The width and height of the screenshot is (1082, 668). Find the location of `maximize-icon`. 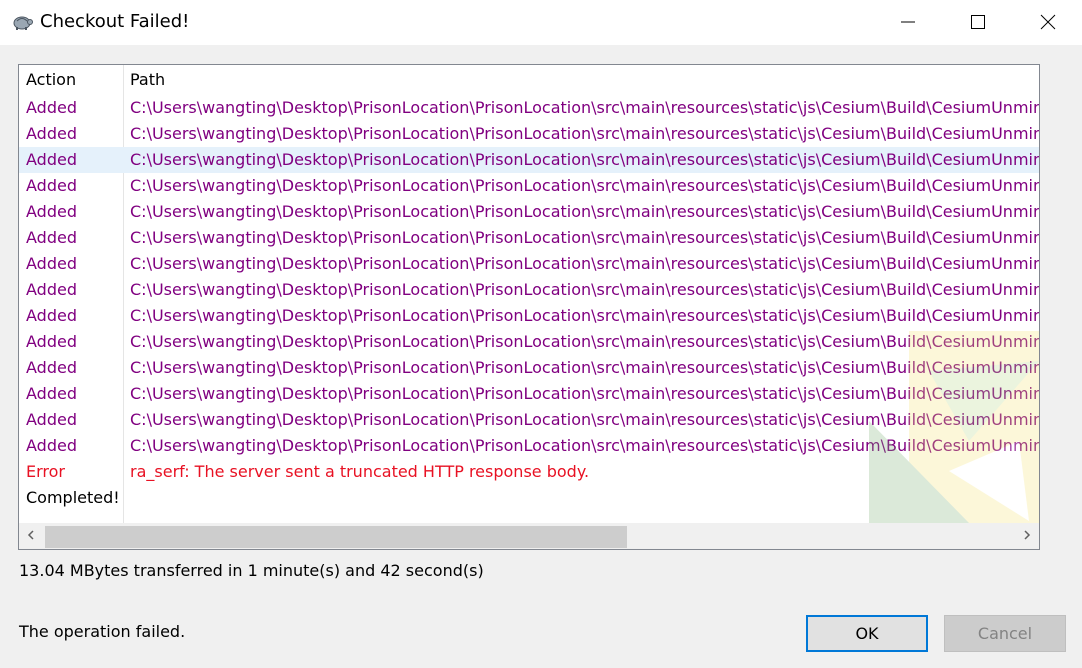

maximize-icon is located at coordinates (978, 22).